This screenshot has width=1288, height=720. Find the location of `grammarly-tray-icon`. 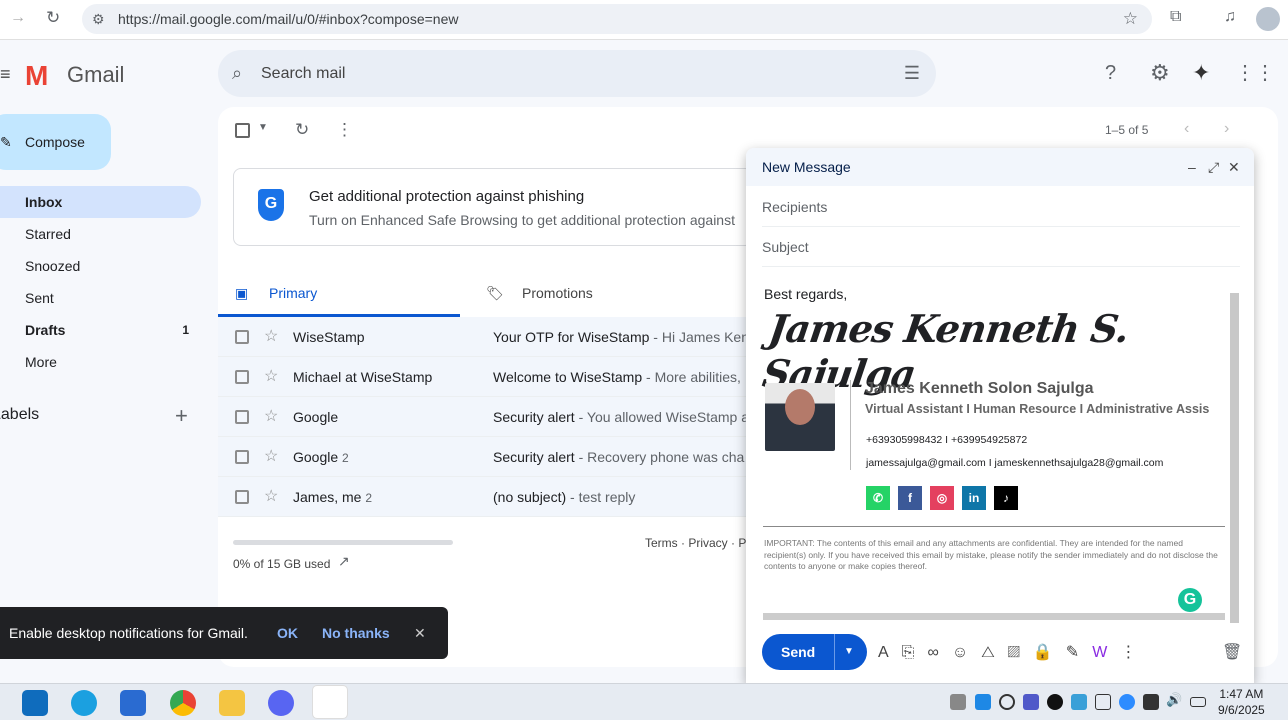

grammarly-tray-icon is located at coordinates (1055, 702).